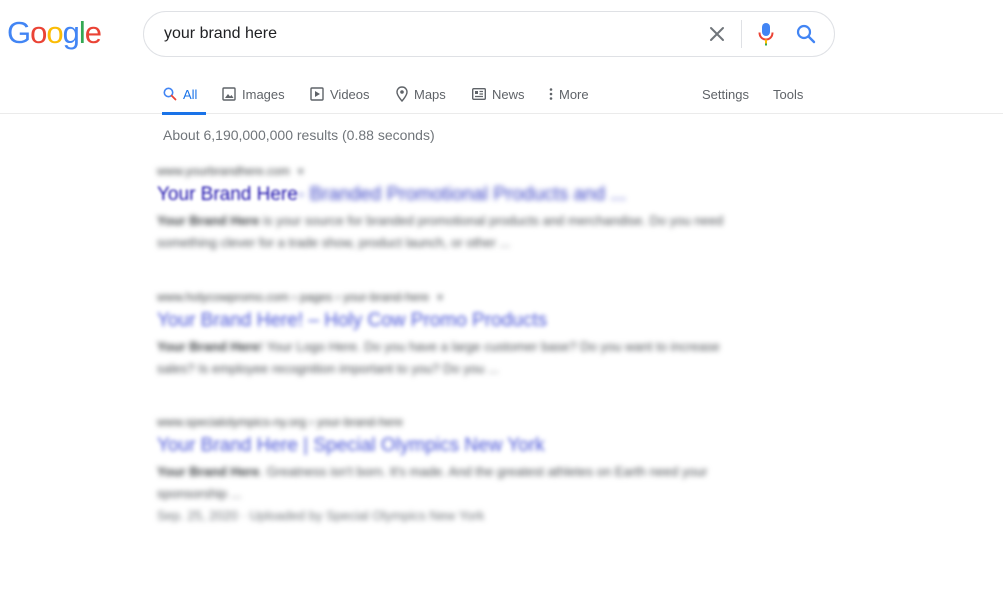 Image resolution: width=1003 pixels, height=600 pixels. I want to click on clear-search-button, so click(717, 34).